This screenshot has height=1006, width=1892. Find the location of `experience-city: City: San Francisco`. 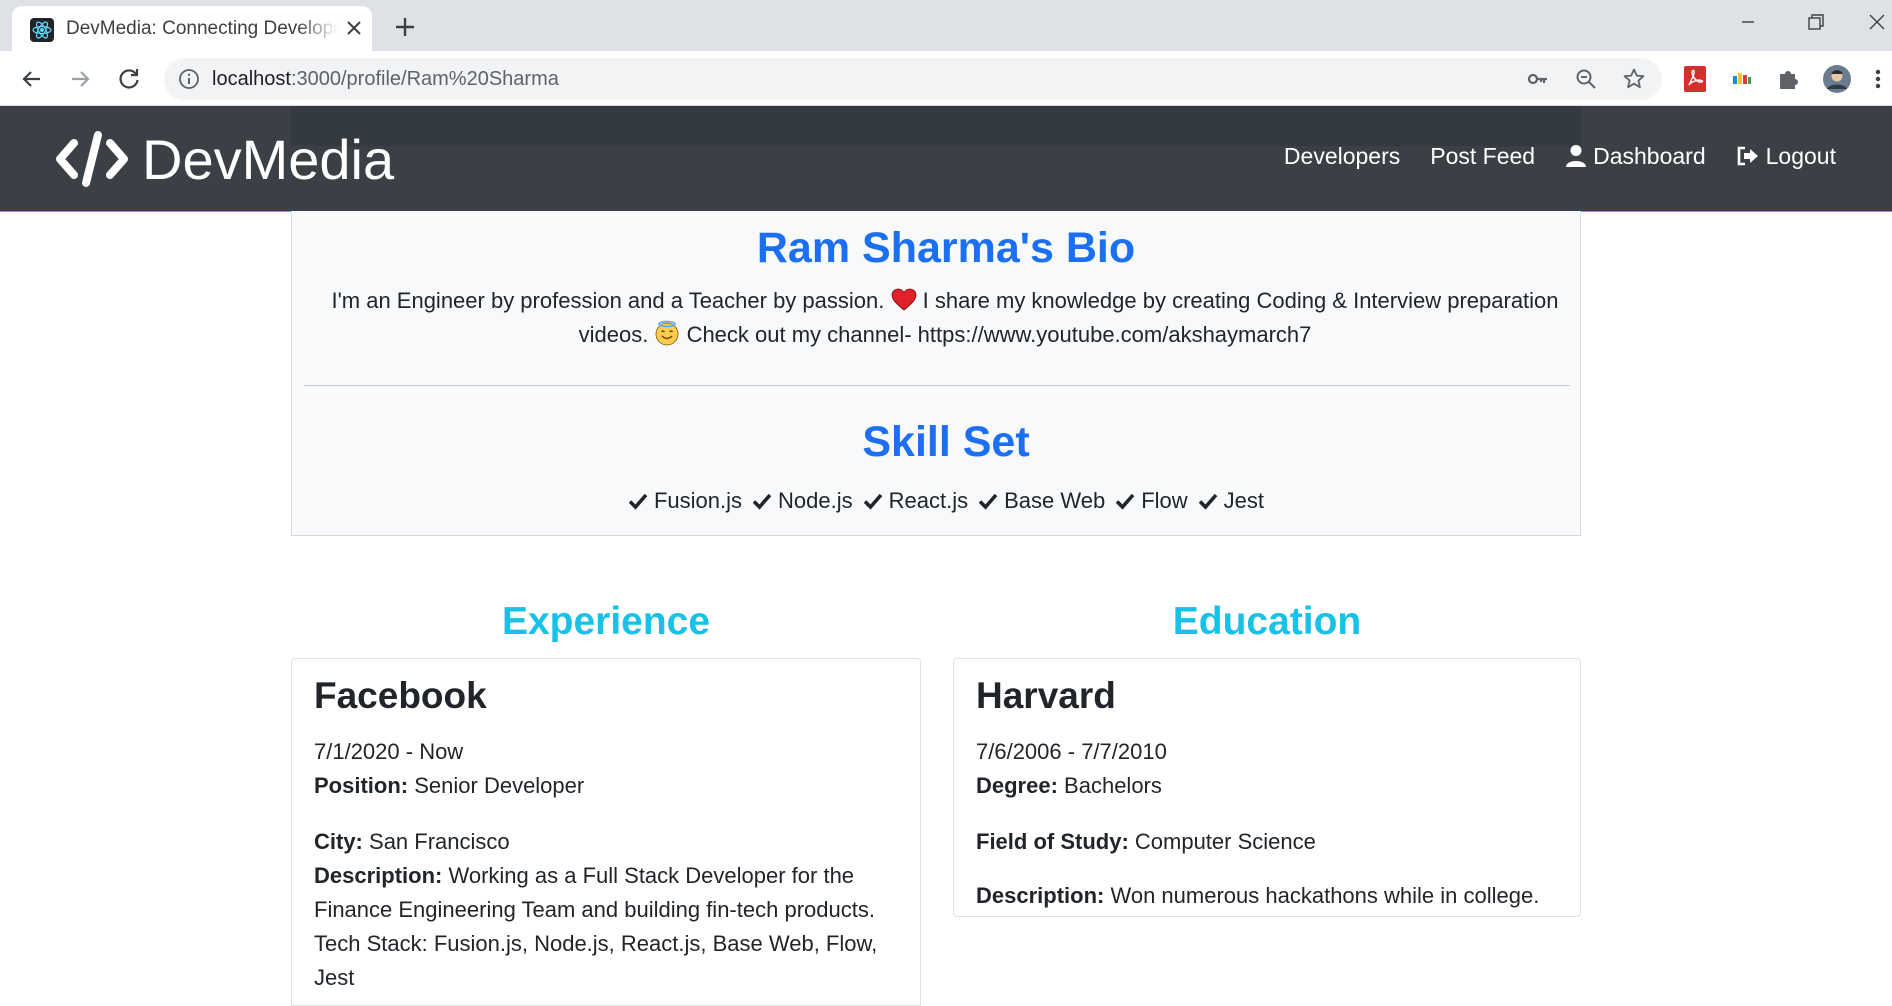

experience-city: City: San Francisco is located at coordinates (412, 842).